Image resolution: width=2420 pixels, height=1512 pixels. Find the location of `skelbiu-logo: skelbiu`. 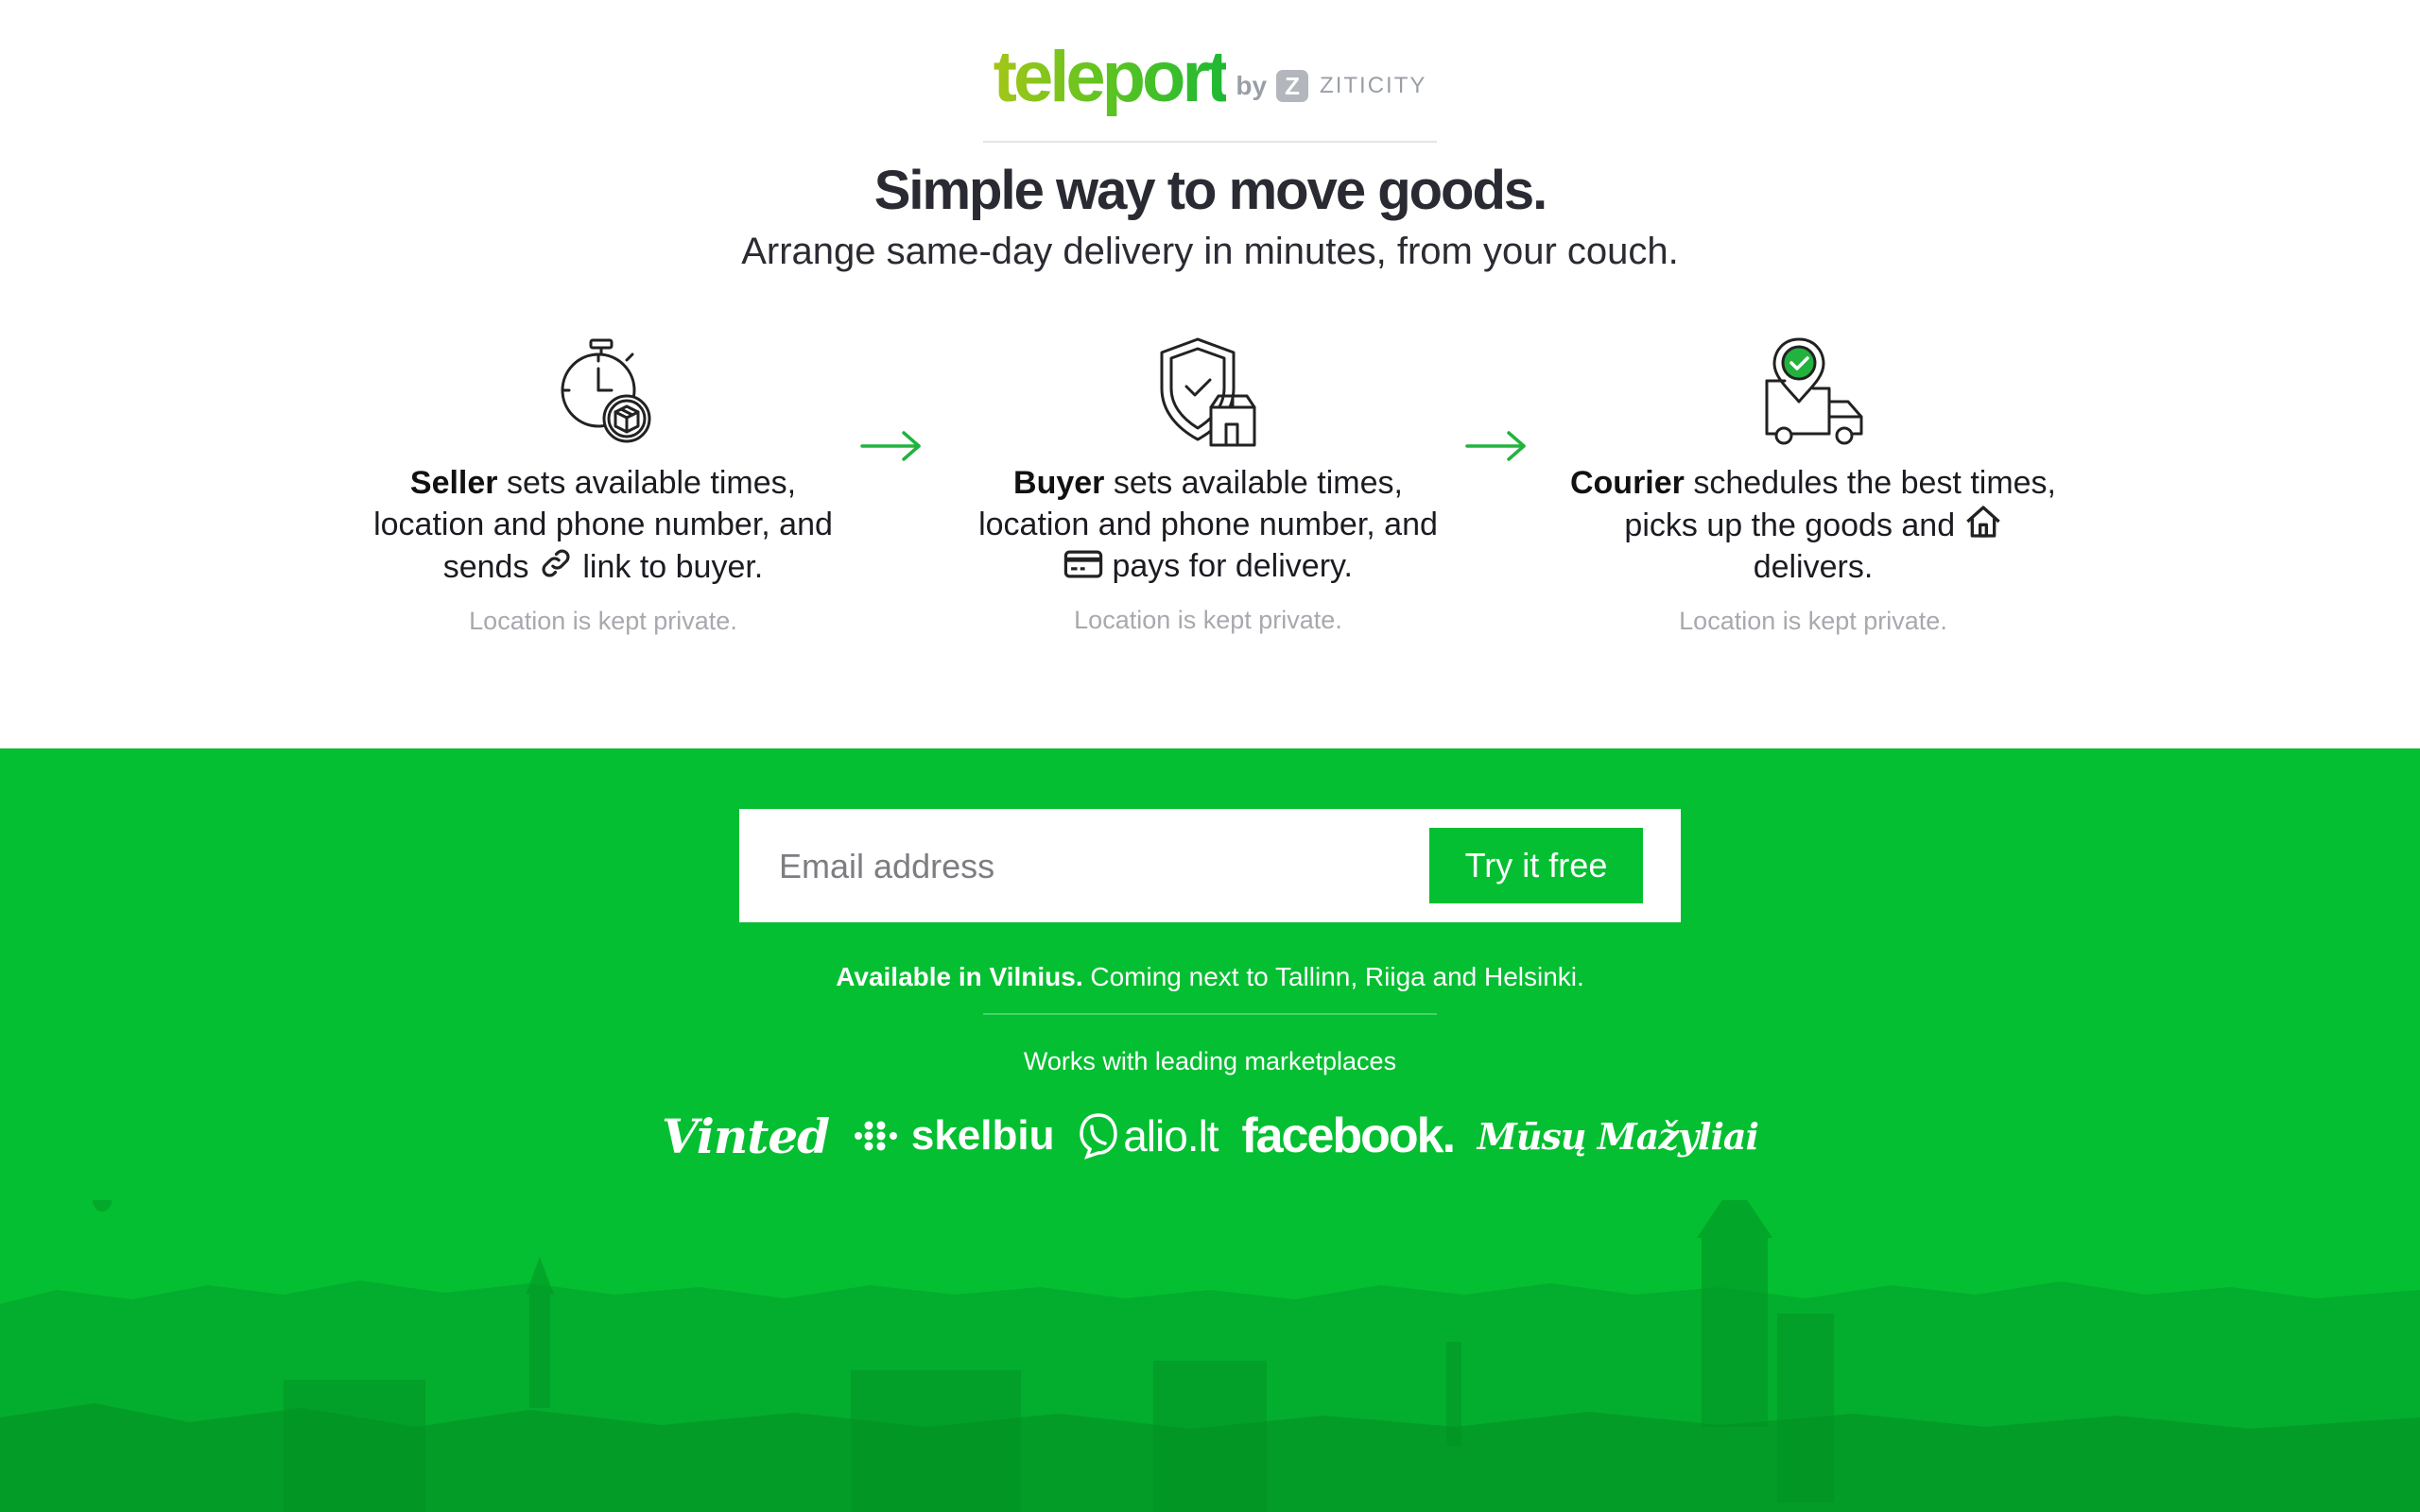

skelbiu-logo: skelbiu is located at coordinates (954, 1136).